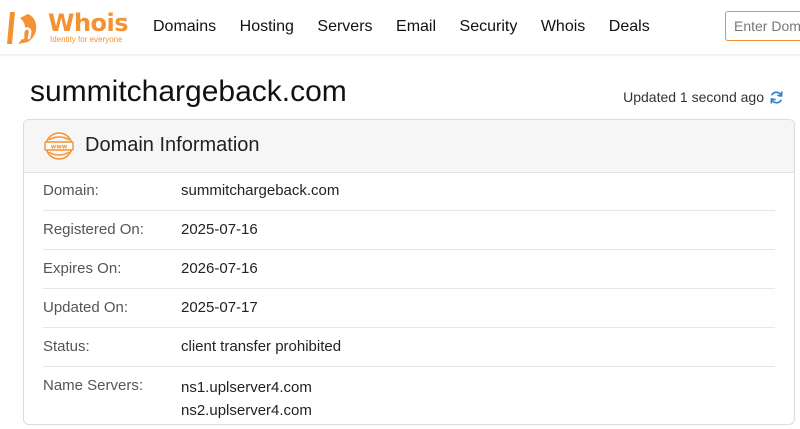 The image size is (800, 429). What do you see at coordinates (267, 27) in the screenshot?
I see `nav-hosting: Hosting` at bounding box center [267, 27].